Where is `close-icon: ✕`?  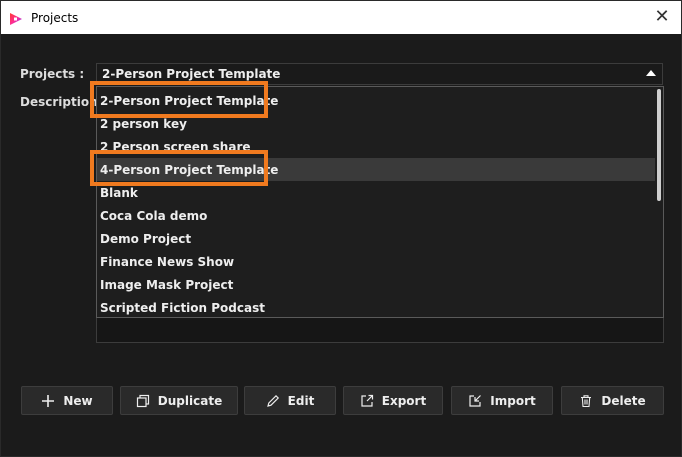 close-icon: ✕ is located at coordinates (662, 16).